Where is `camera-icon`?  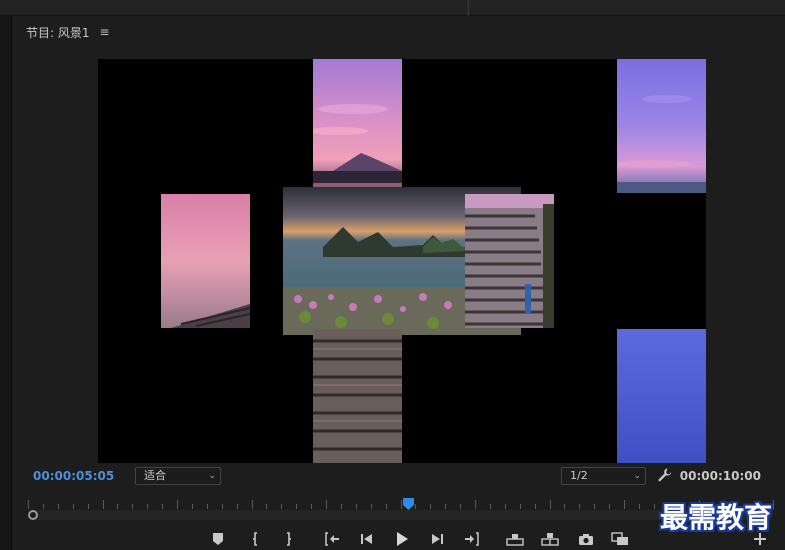 camera-icon is located at coordinates (586, 539).